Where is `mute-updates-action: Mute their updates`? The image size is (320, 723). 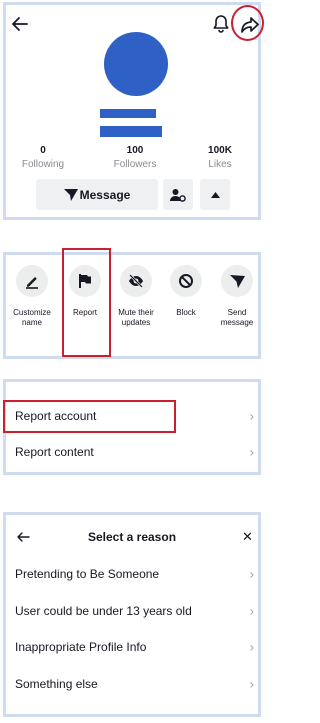
mute-updates-action: Mute their updates is located at coordinates (136, 296).